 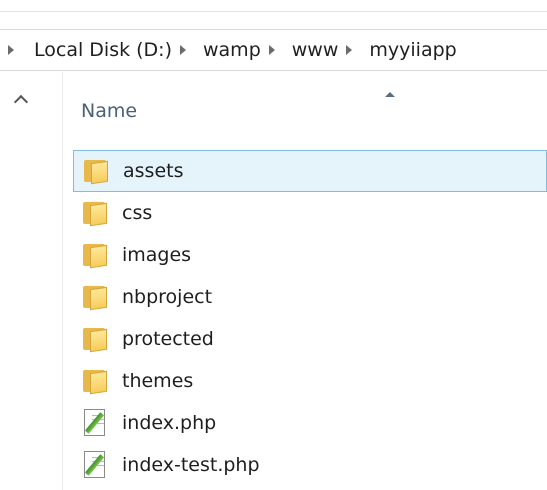 I want to click on file-name: index.php, so click(x=169, y=423).